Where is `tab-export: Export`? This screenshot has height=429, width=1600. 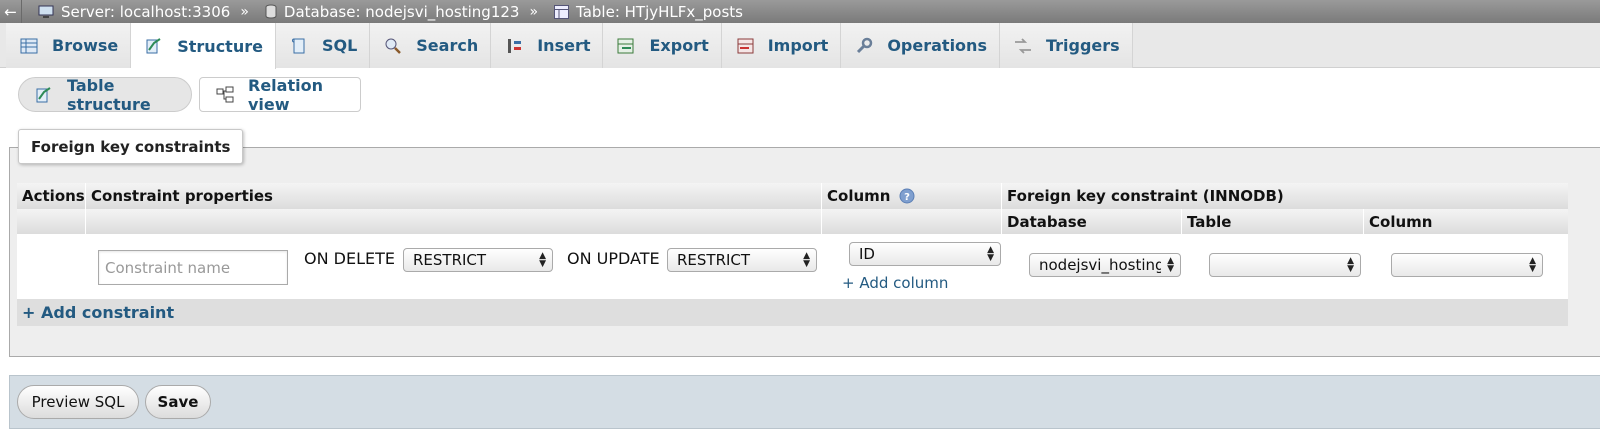 tab-export: Export is located at coordinates (662, 45).